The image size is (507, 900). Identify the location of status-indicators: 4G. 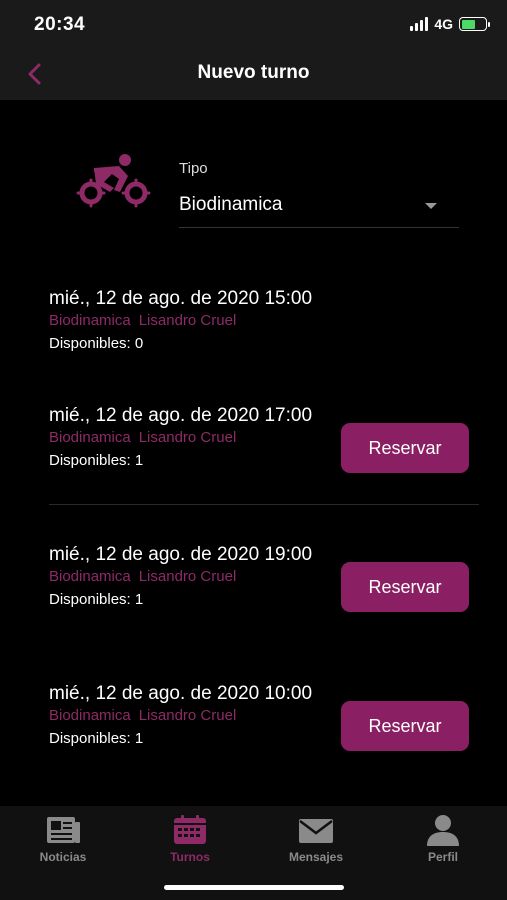
(450, 24).